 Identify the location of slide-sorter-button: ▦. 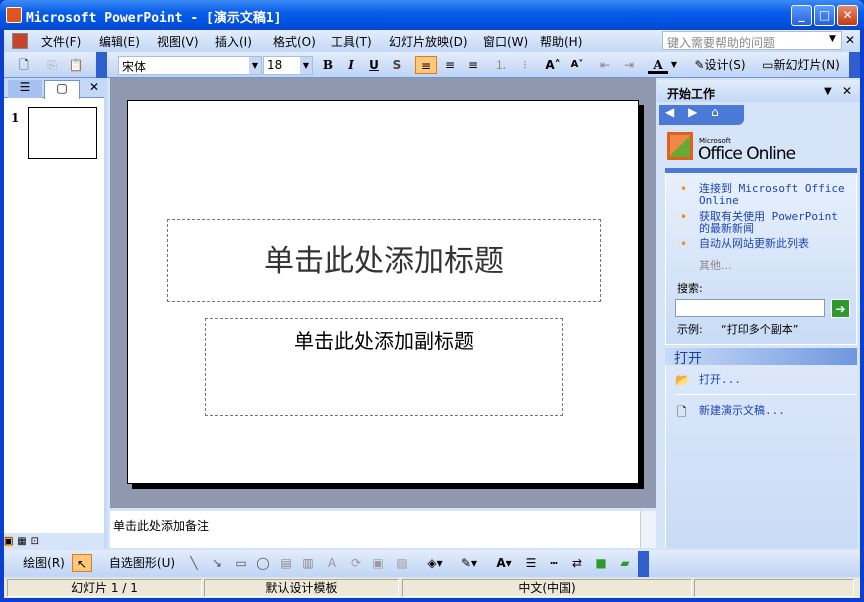
(21, 541).